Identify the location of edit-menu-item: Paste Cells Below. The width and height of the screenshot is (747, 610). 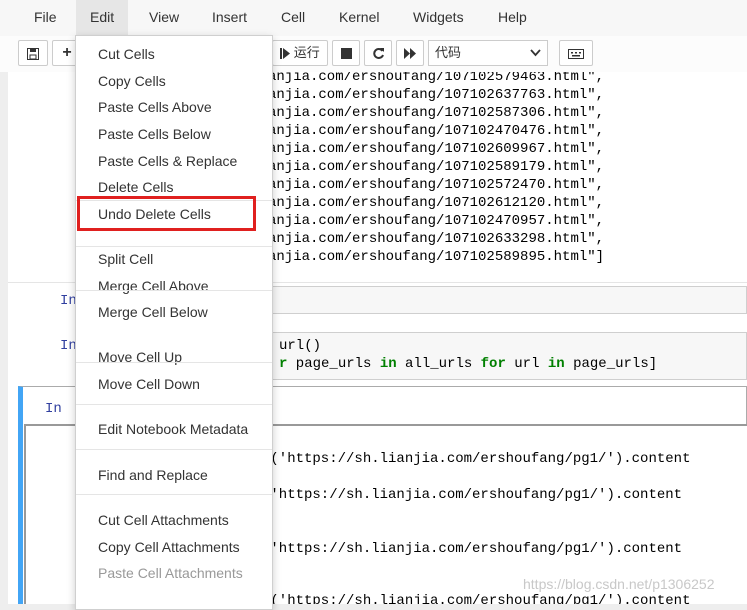
(174, 134).